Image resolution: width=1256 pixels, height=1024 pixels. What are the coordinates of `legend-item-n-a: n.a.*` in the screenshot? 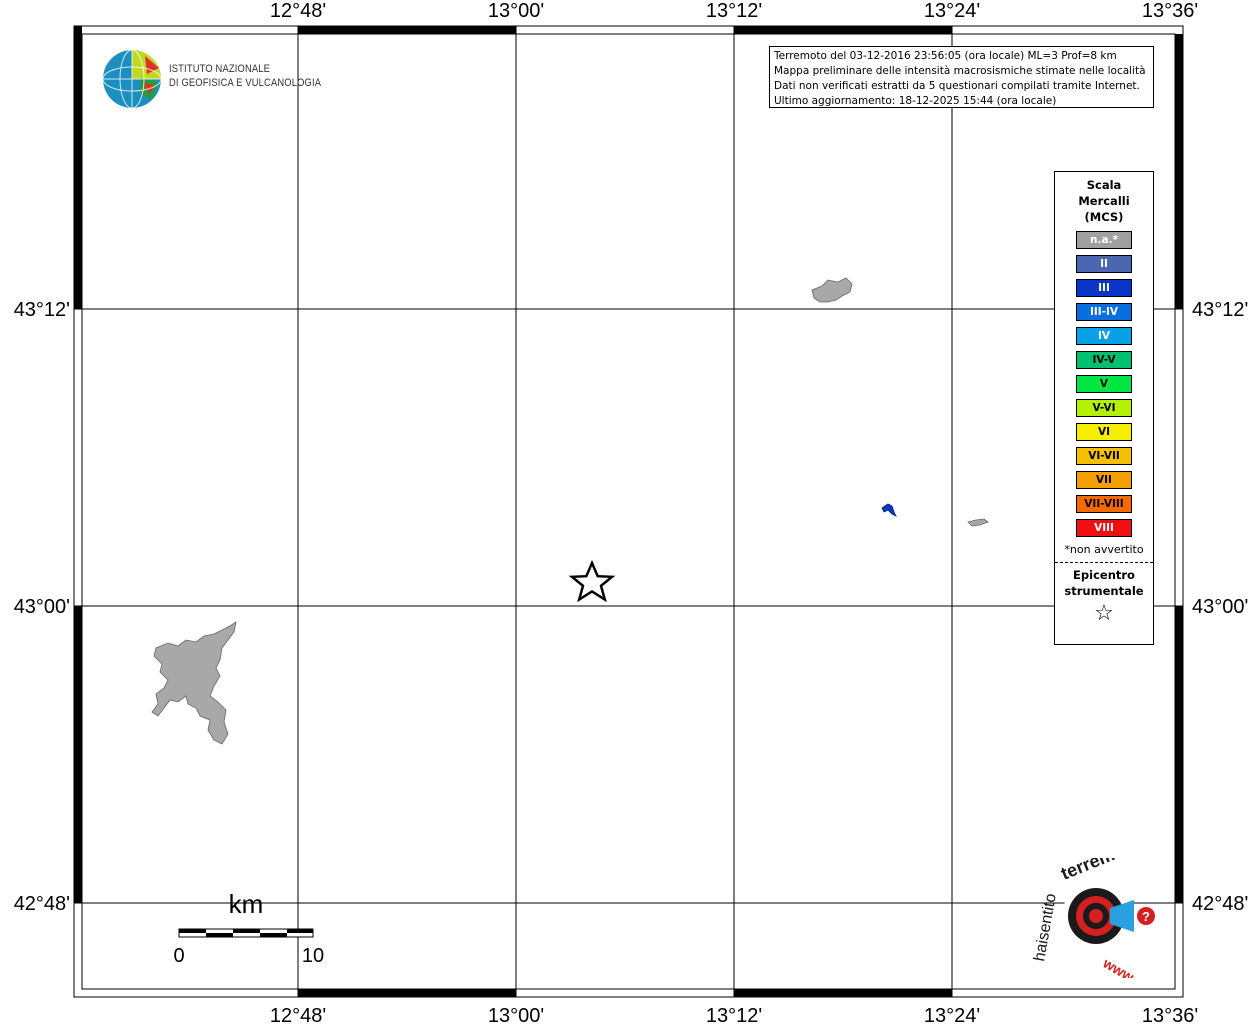 It's located at (1104, 240).